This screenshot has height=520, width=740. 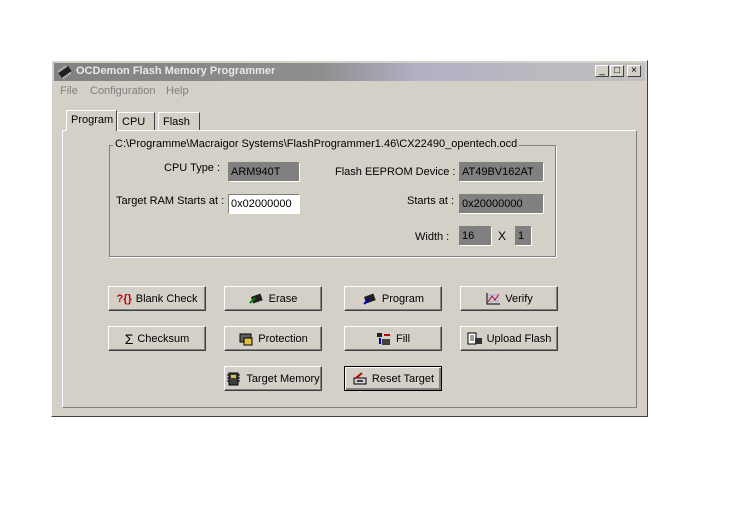 I want to click on cpu-type-label: CPU Type :, so click(x=192, y=168).